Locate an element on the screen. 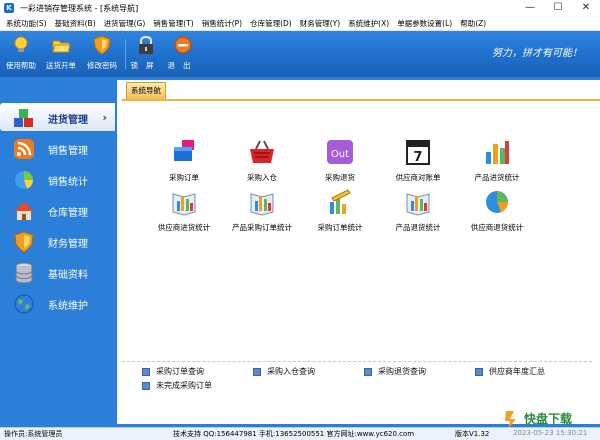 The width and height of the screenshot is (600, 440). nav-purchase-return: Out 采购退货 is located at coordinates (340, 160).